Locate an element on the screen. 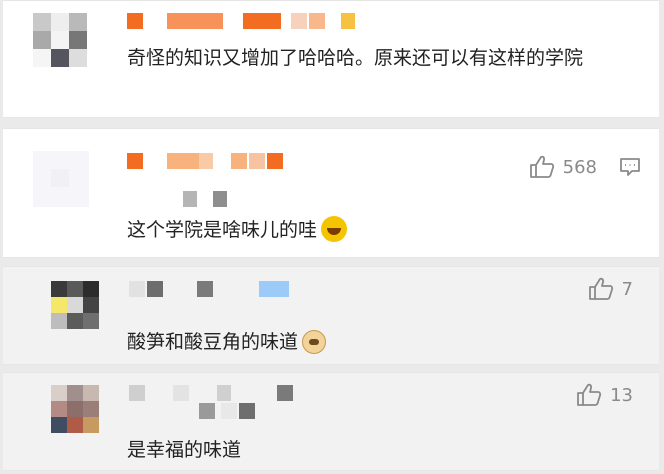  comment-text: 酸笋和酸豆角的味道 is located at coordinates (377, 342).